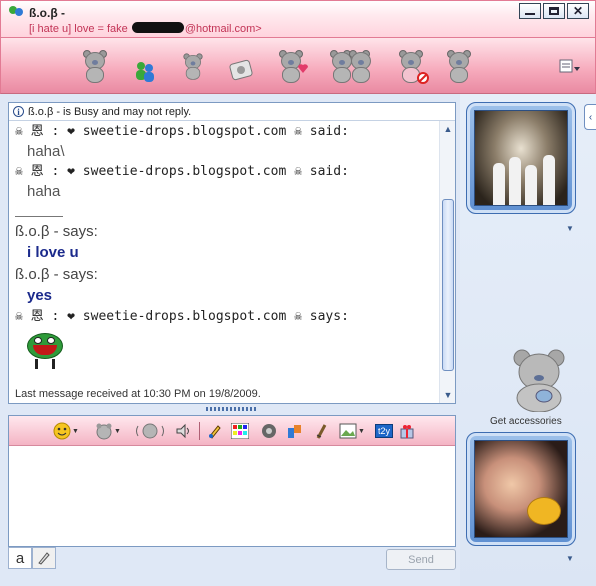 This screenshot has width=596, height=586. Describe the element at coordinates (570, 67) in the screenshot. I see `menu-icon` at that location.